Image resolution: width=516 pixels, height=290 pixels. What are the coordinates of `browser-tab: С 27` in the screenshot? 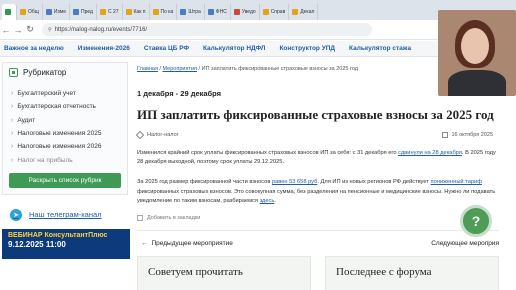 It's located at (110, 12).